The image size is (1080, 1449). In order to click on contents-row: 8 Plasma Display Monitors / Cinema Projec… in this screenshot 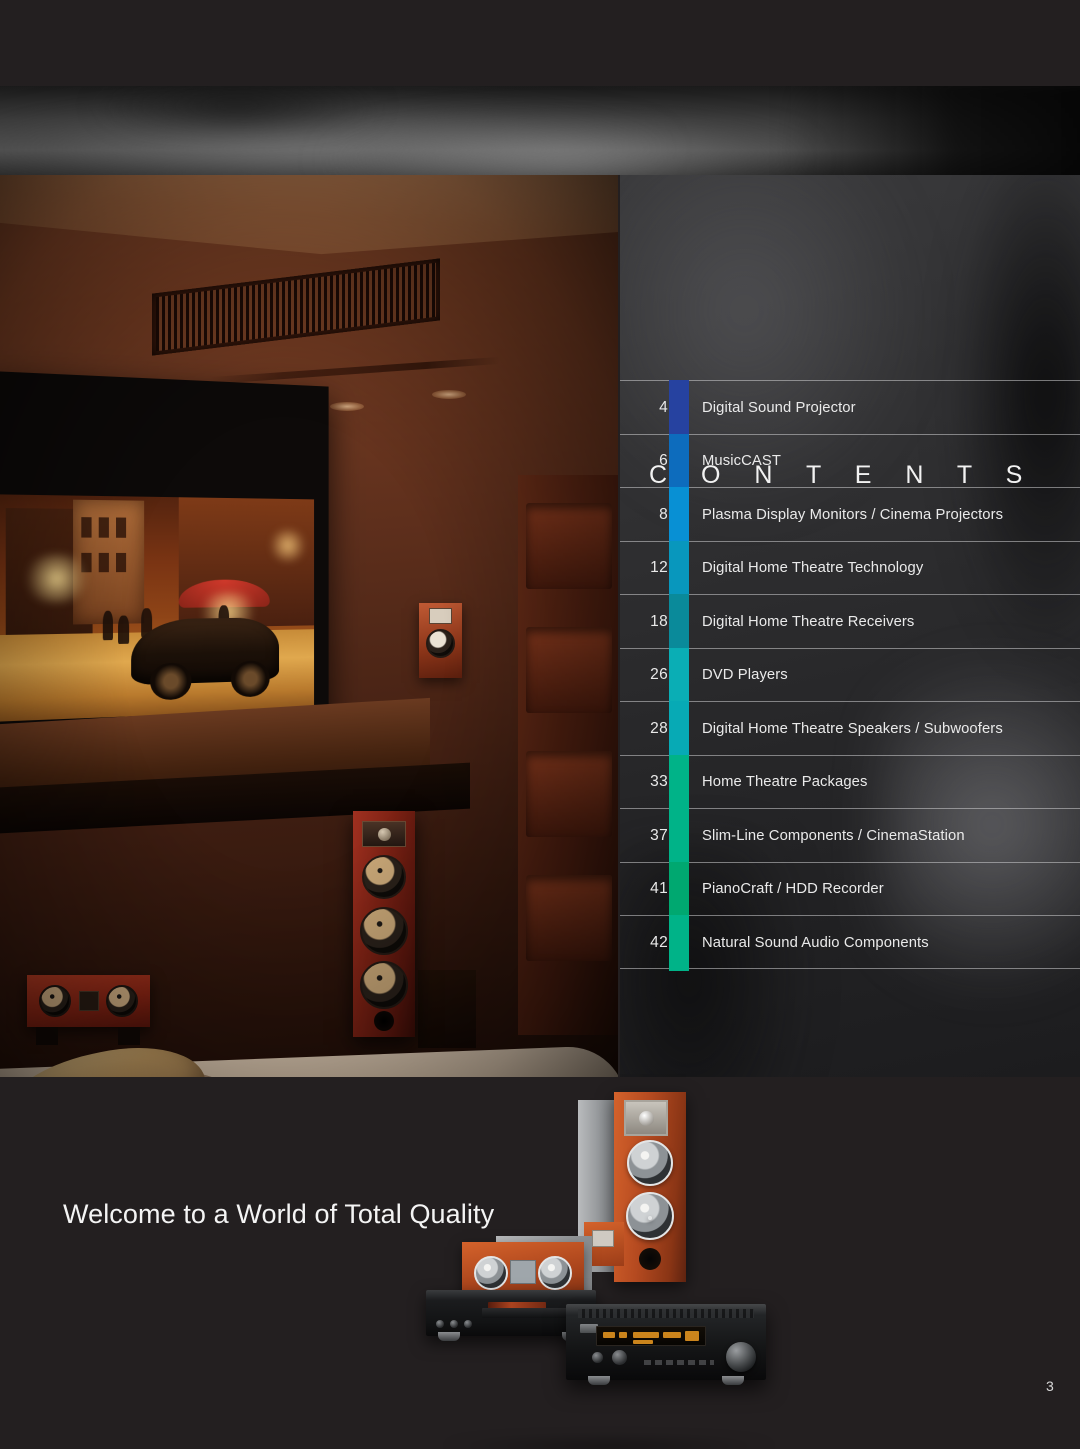, I will do `click(850, 515)`.